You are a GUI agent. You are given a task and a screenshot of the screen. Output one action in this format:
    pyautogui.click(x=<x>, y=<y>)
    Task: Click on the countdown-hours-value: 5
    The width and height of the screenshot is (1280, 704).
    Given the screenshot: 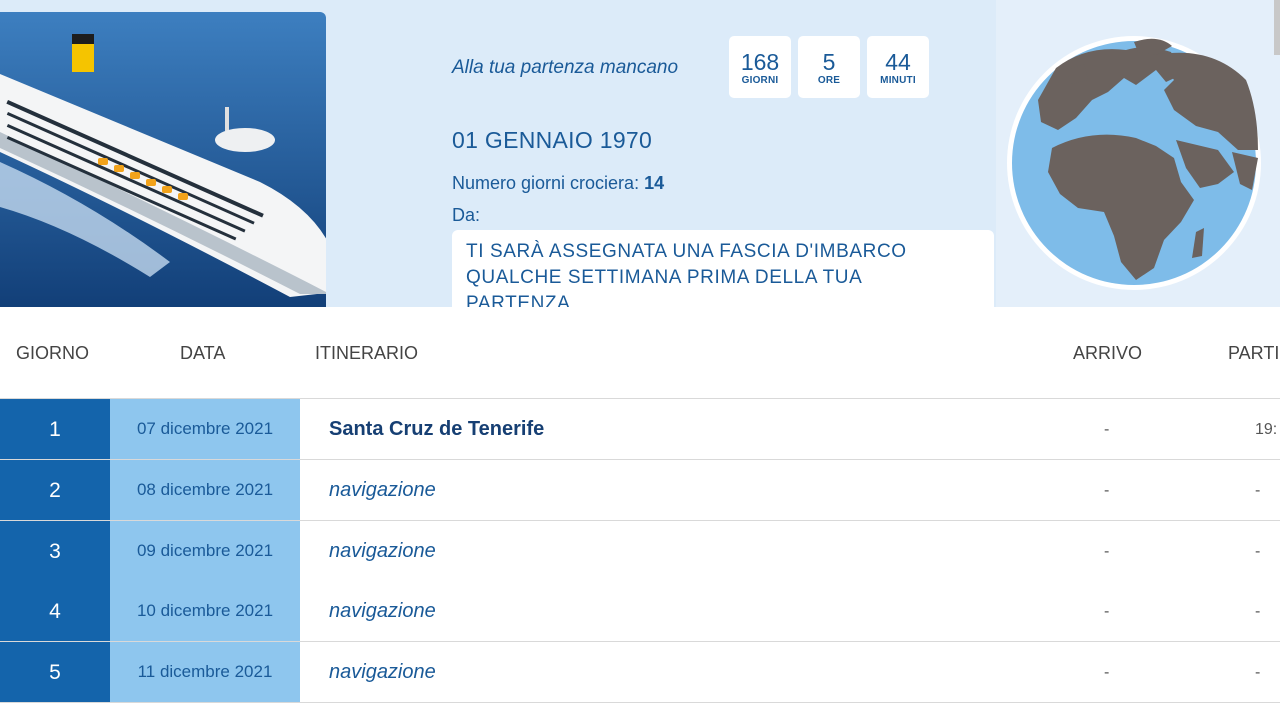 What is the action you would take?
    pyautogui.click(x=829, y=62)
    